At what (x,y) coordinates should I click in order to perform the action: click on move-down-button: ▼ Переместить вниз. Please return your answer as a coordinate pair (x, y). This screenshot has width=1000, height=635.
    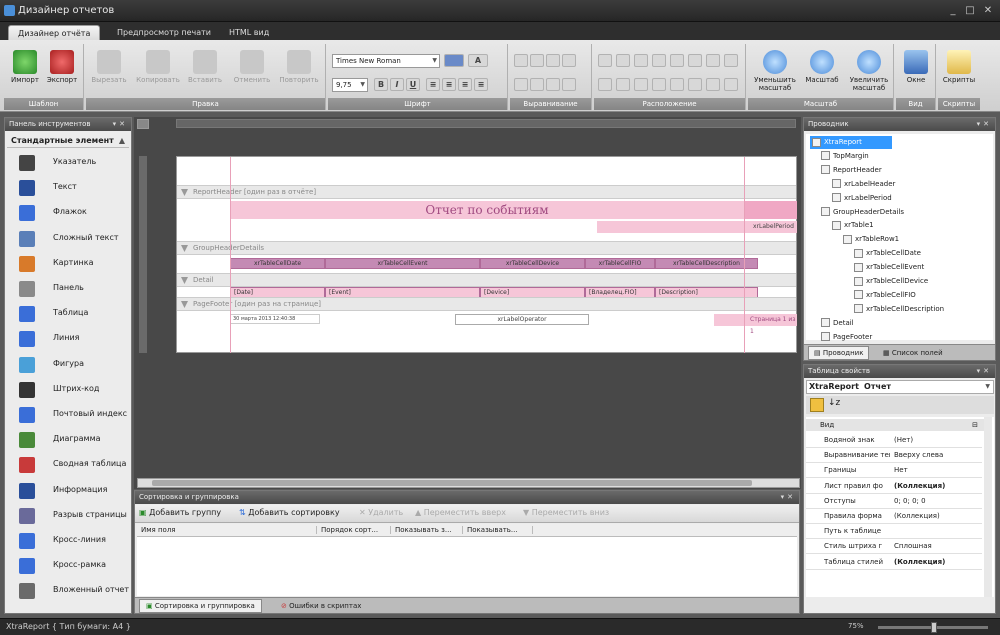
    Looking at the image, I should click on (566, 512).